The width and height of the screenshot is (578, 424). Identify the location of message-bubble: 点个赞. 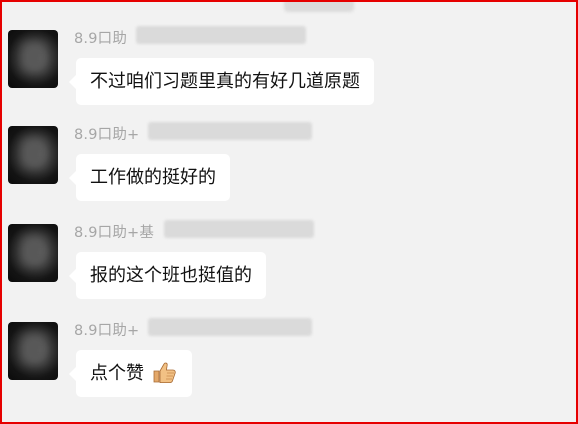
(130, 373).